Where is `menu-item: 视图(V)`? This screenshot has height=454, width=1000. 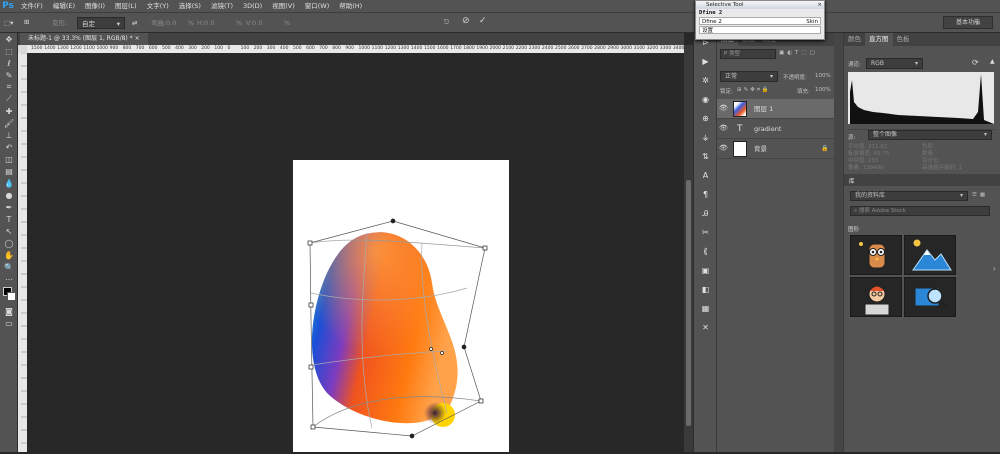
menu-item: 视图(V) is located at coordinates (283, 6).